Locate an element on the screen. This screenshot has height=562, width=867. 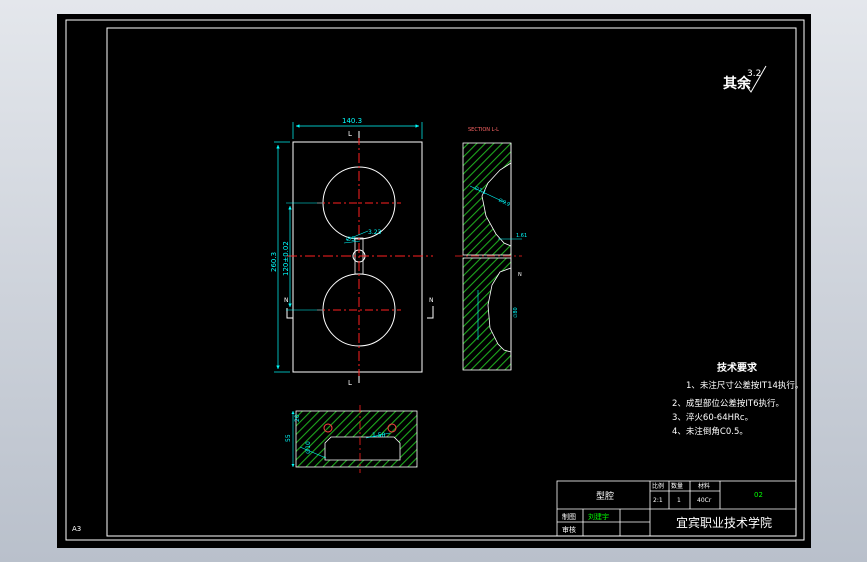
dim-center-distance: 120±0.02 is located at coordinates (286, 258).